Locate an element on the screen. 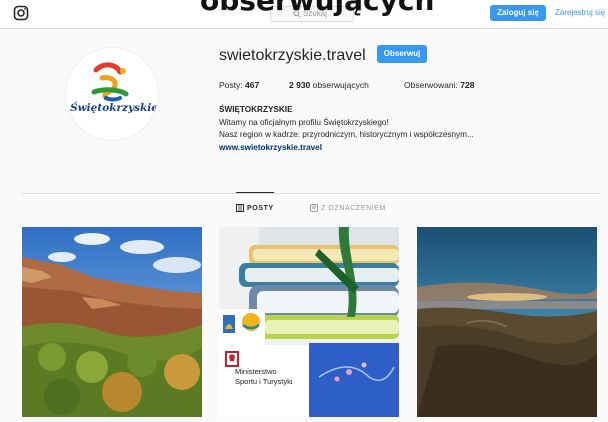 This screenshot has width=608, height=422. avatar: Świętokrzyskie is located at coordinates (112, 94).